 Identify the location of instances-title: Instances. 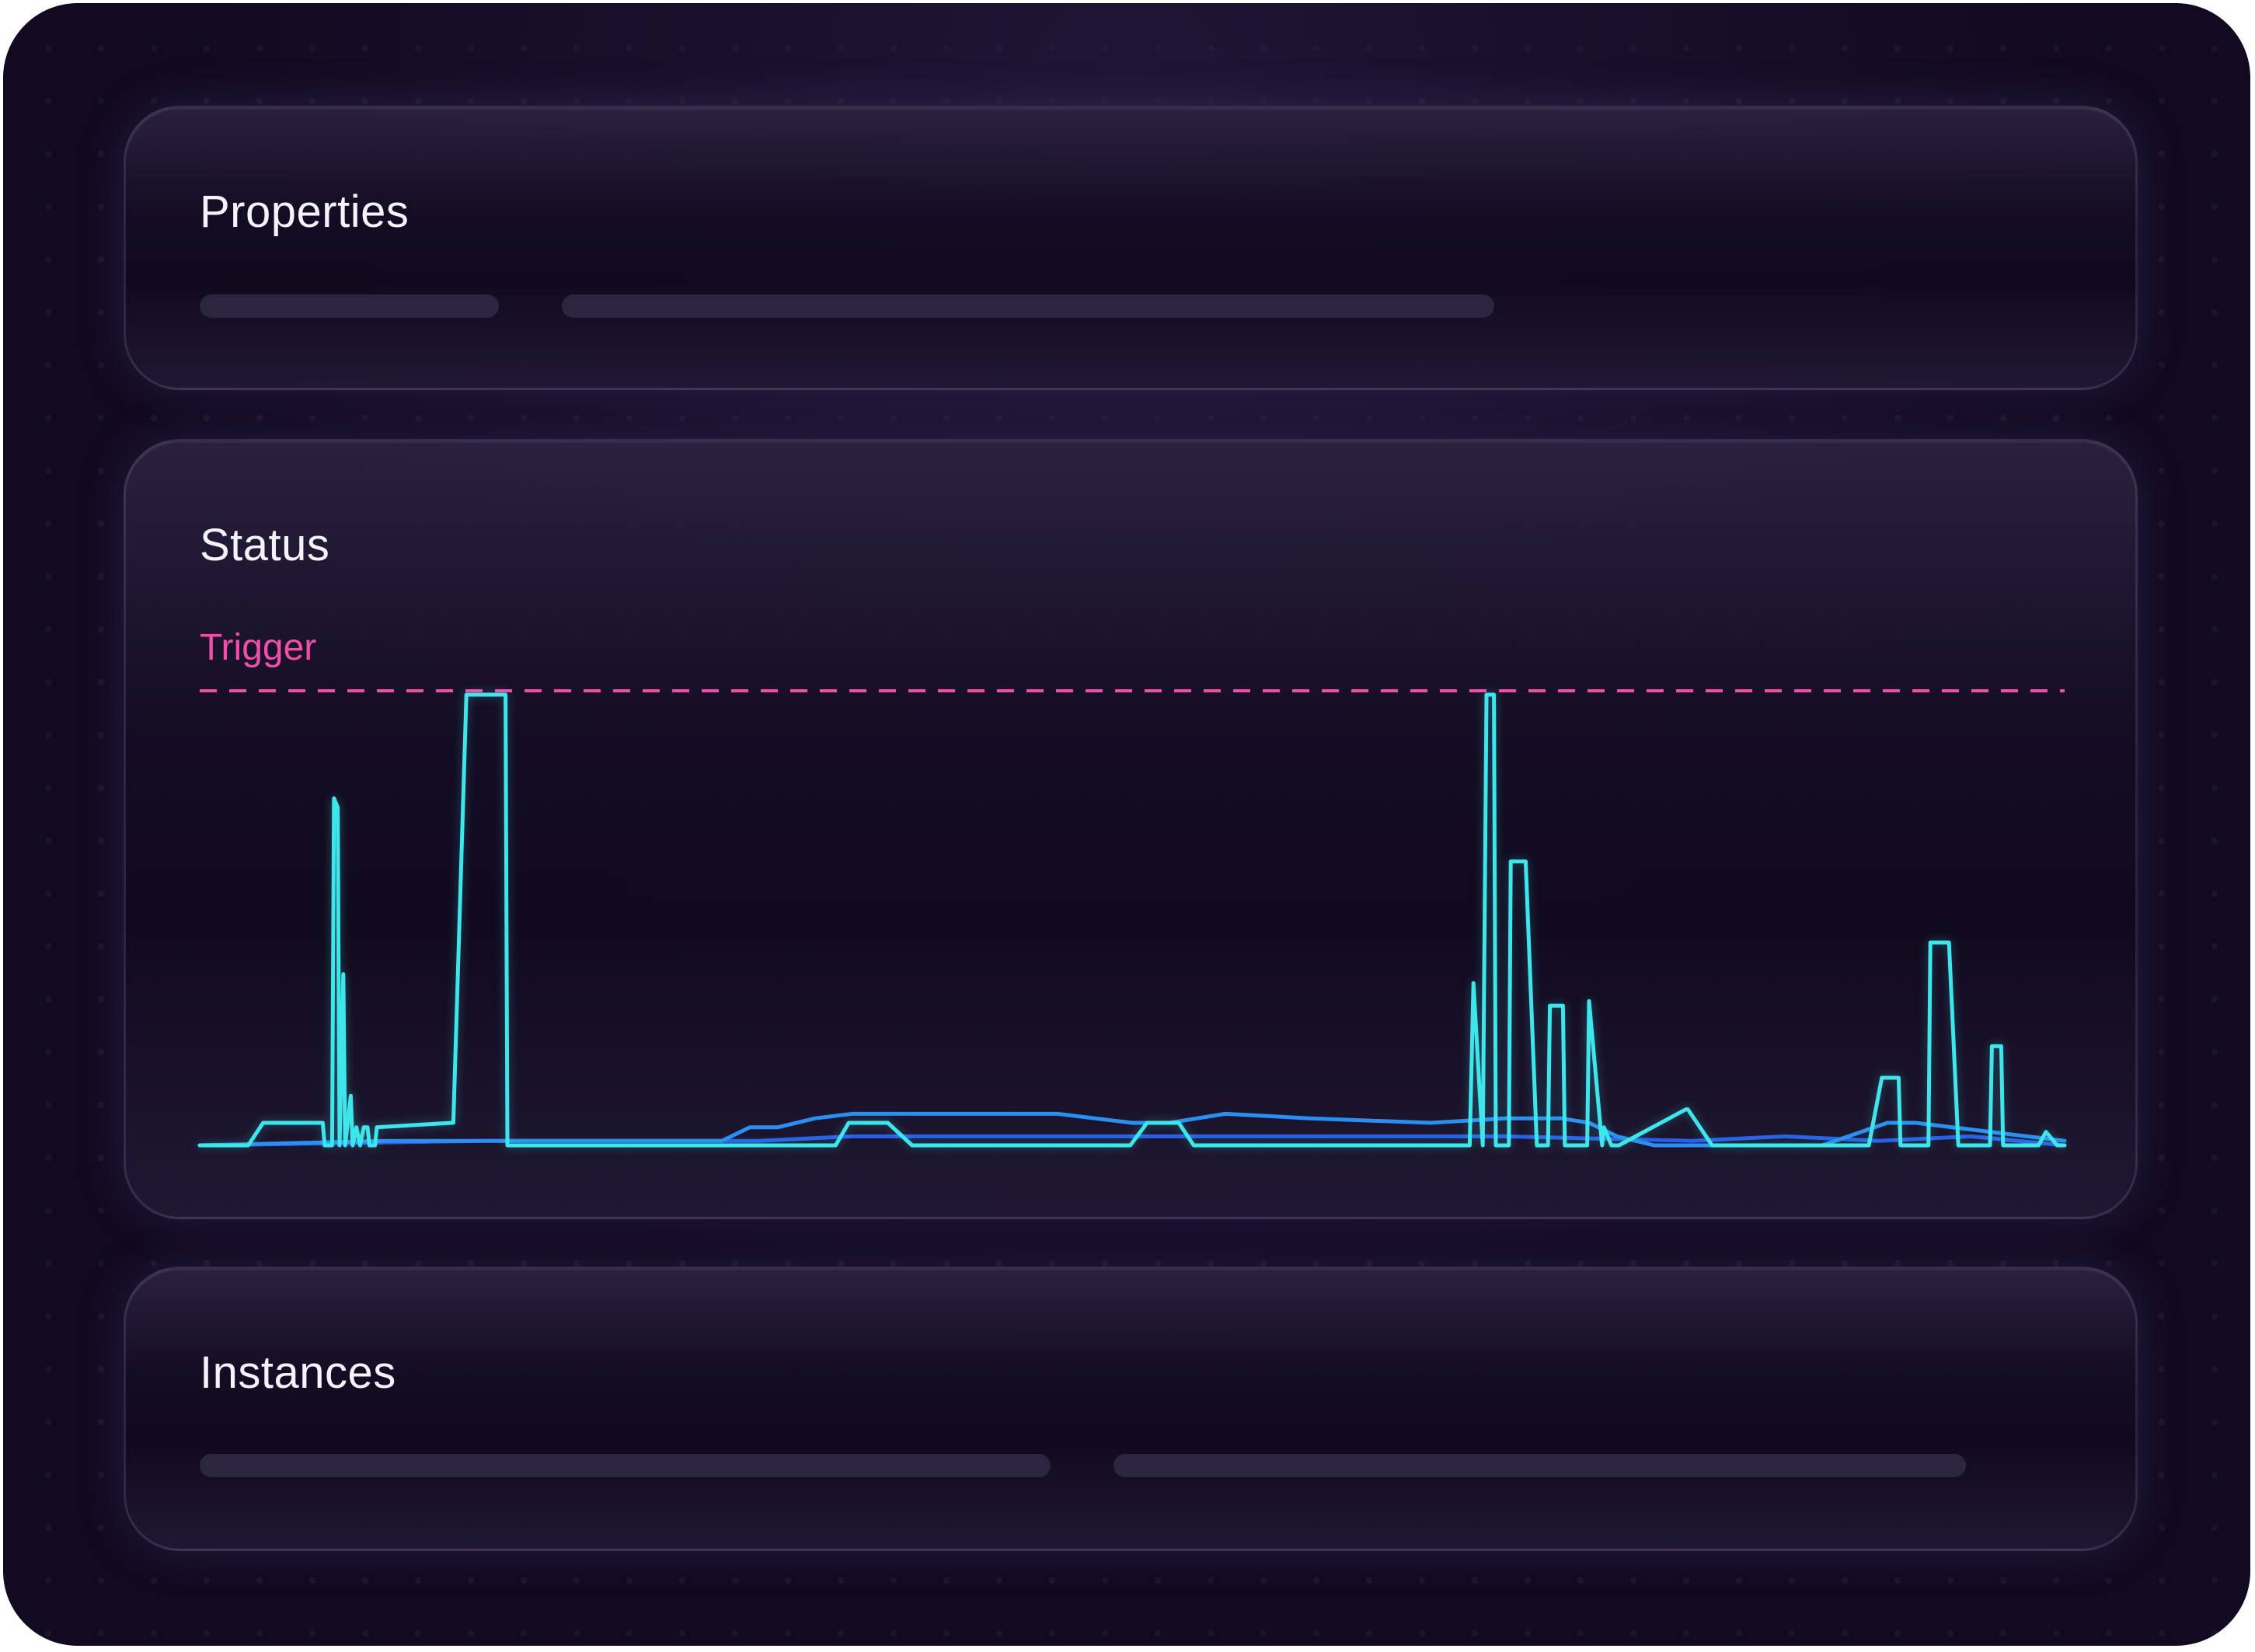
(298, 1372).